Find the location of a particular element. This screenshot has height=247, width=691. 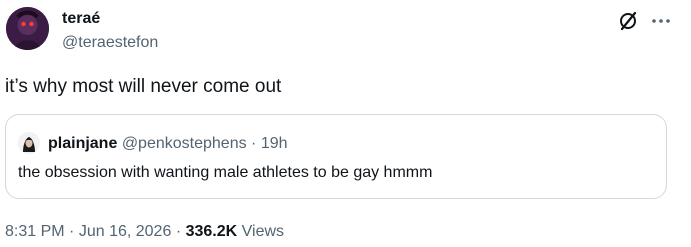

quoted-tweet-header: plainjane @penkostephens · 19h is located at coordinates (168, 144).